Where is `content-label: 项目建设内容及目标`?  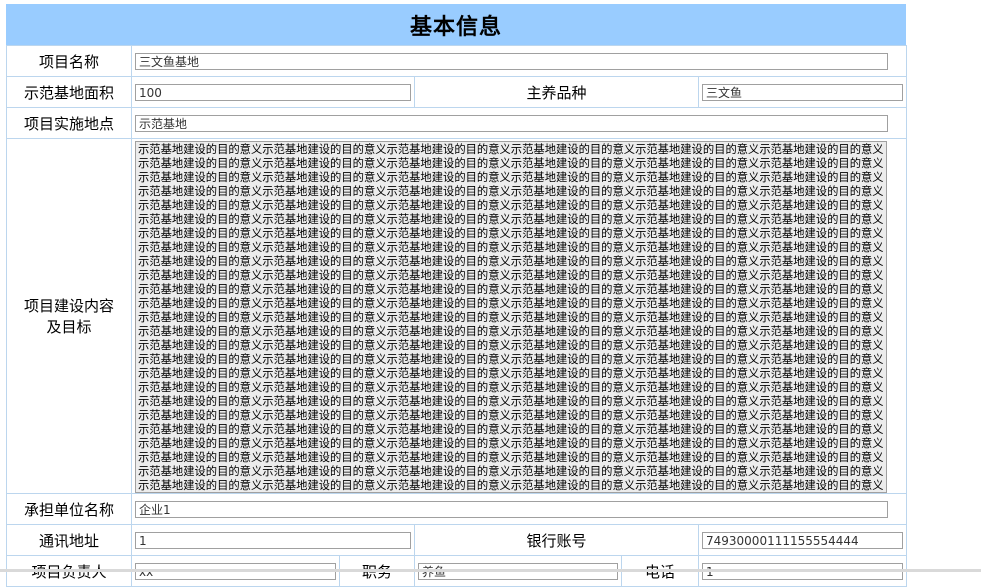 content-label: 项目建设内容及目标 is located at coordinates (68, 316).